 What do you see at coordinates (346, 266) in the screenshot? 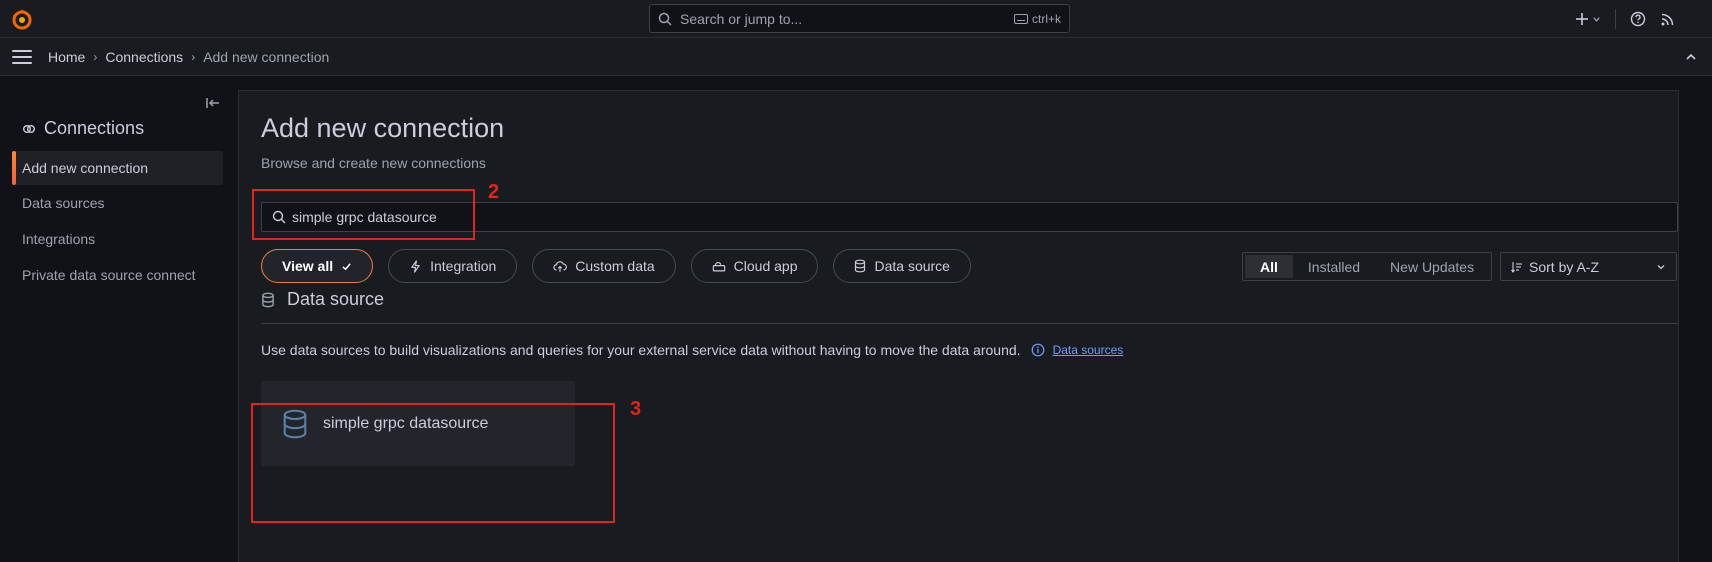
I see `check-icon` at bounding box center [346, 266].